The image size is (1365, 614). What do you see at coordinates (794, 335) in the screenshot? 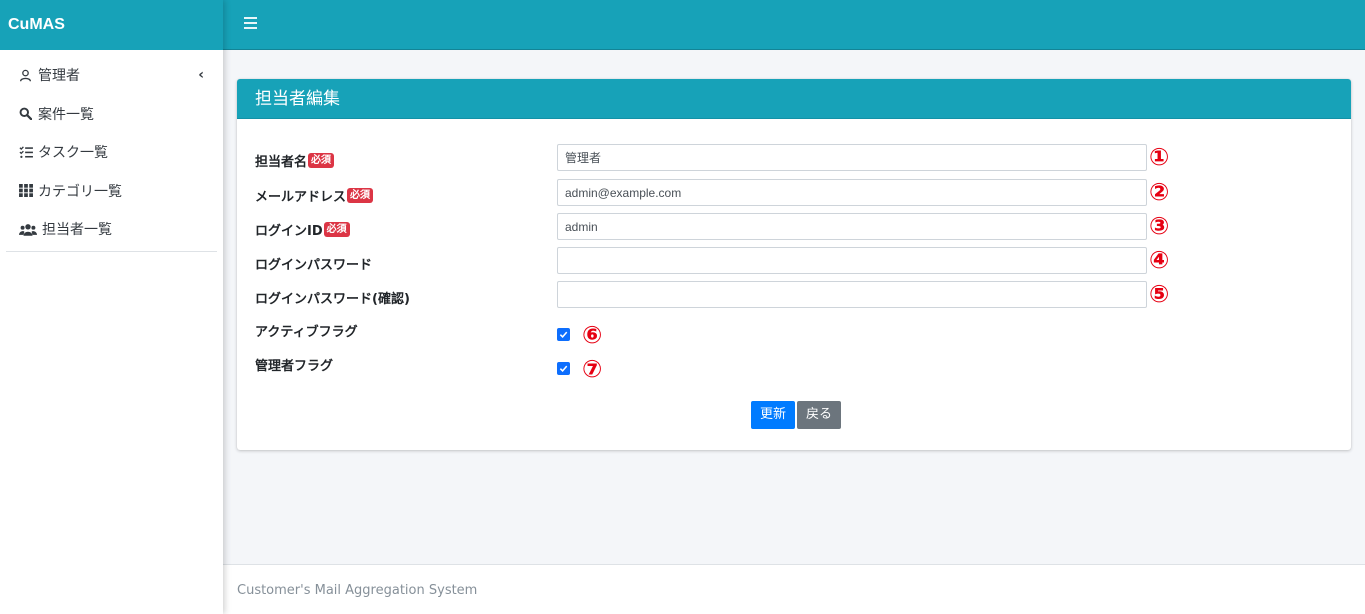
I see `form-row-active-flag: アクティブフラグ ⑥` at bounding box center [794, 335].